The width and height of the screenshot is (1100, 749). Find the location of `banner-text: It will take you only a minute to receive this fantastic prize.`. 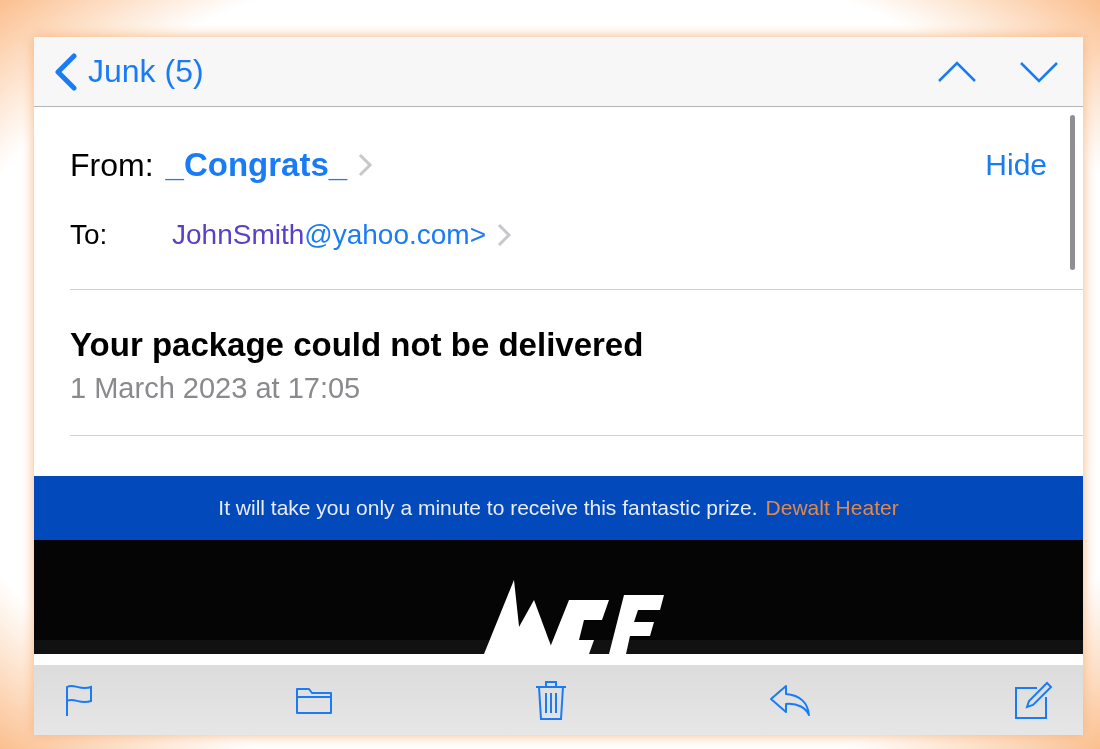

banner-text: It will take you only a minute to receive this fantastic prize. is located at coordinates (488, 508).